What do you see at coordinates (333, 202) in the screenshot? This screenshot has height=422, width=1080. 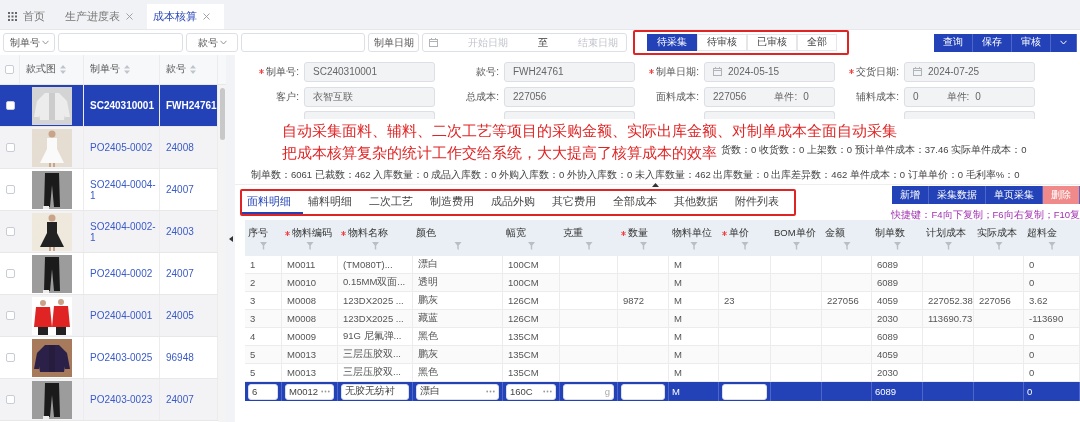 I see `detail-tab: 辅料明细` at bounding box center [333, 202].